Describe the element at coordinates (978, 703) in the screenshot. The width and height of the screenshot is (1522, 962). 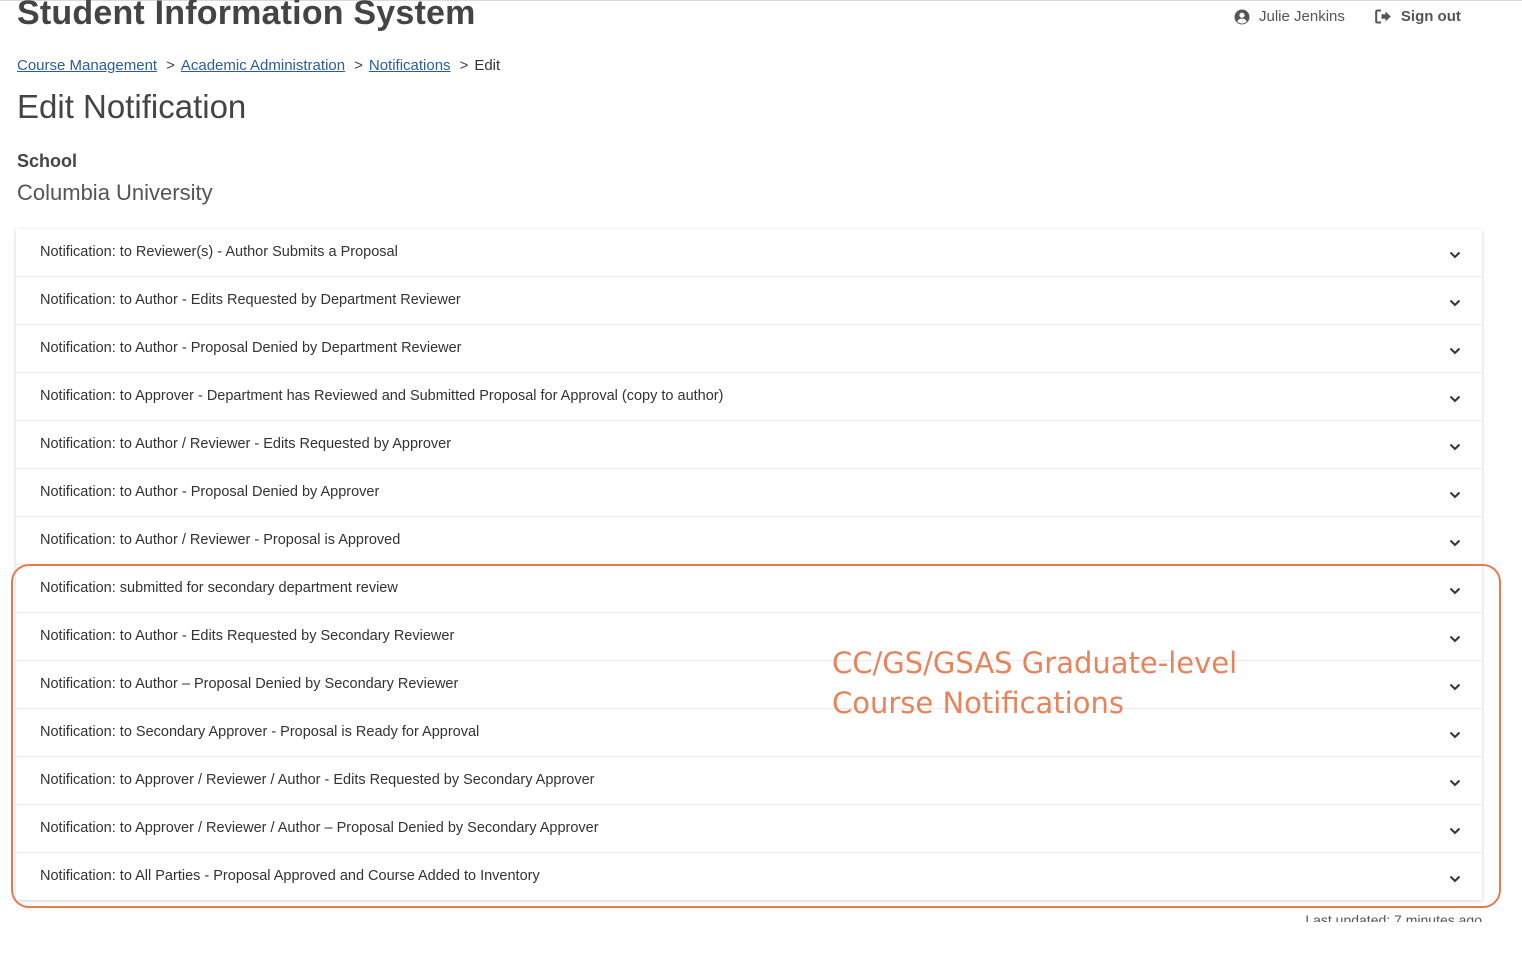
I see `annotation-line-2: Course Notifications` at that location.